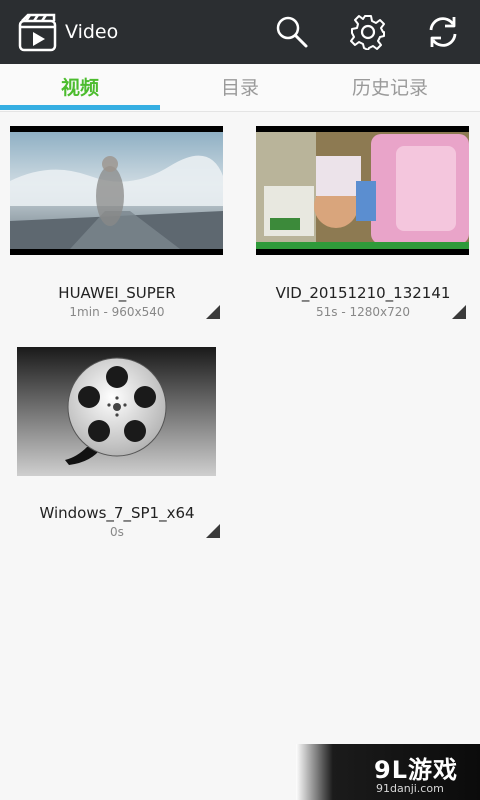 This screenshot has width=480, height=800. What do you see at coordinates (117, 532) in the screenshot?
I see `video-meta: 0s` at bounding box center [117, 532].